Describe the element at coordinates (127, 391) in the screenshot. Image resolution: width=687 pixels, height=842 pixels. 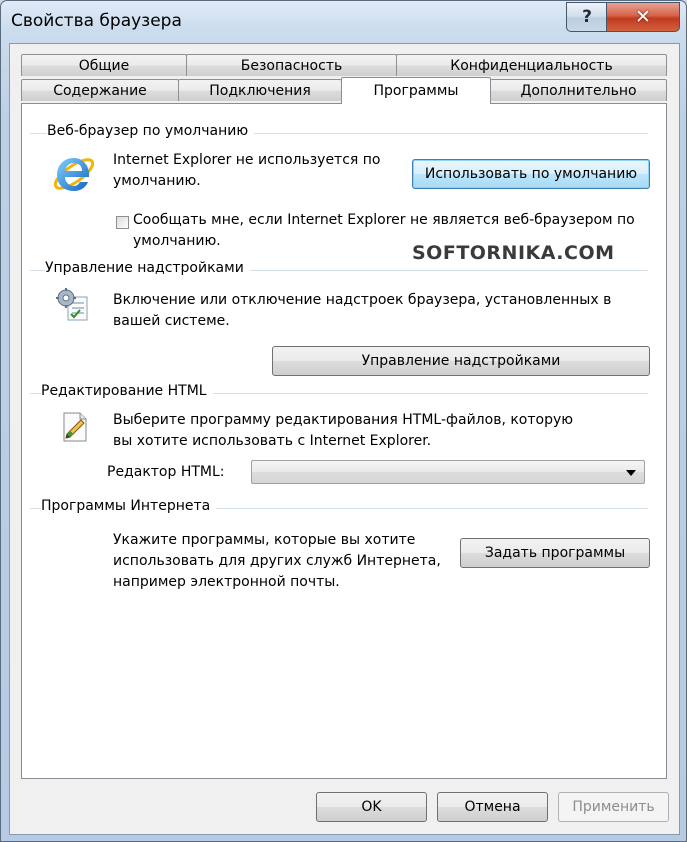
I see `html-editing-header: Редактирование HTML` at that location.